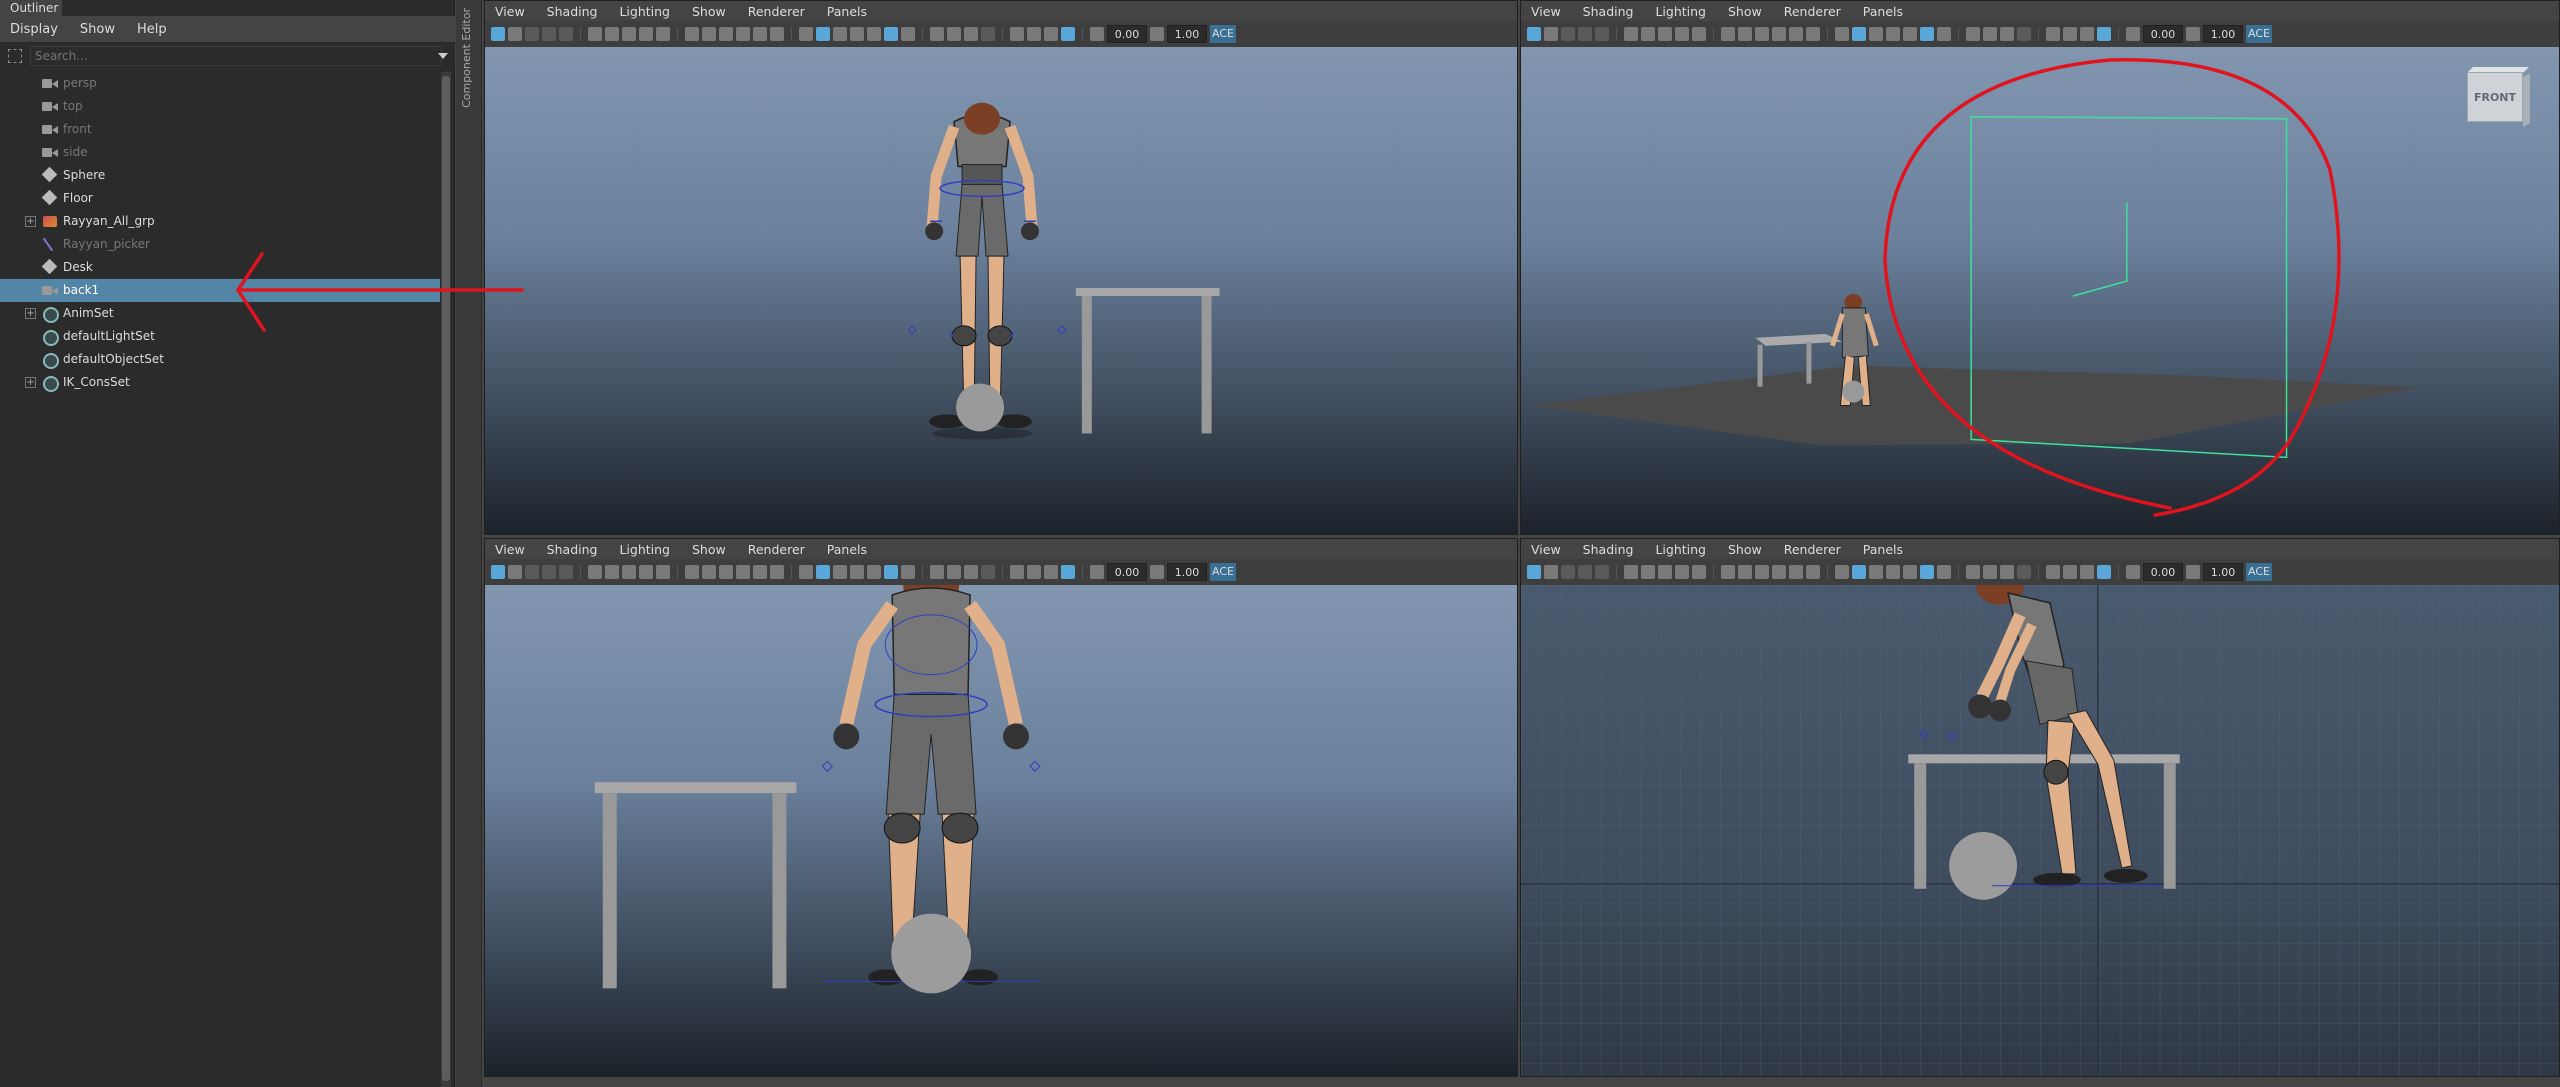 The height and width of the screenshot is (1087, 2560). What do you see at coordinates (220, 382) in the screenshot?
I see `outliner-item: + IK_ConsSet` at bounding box center [220, 382].